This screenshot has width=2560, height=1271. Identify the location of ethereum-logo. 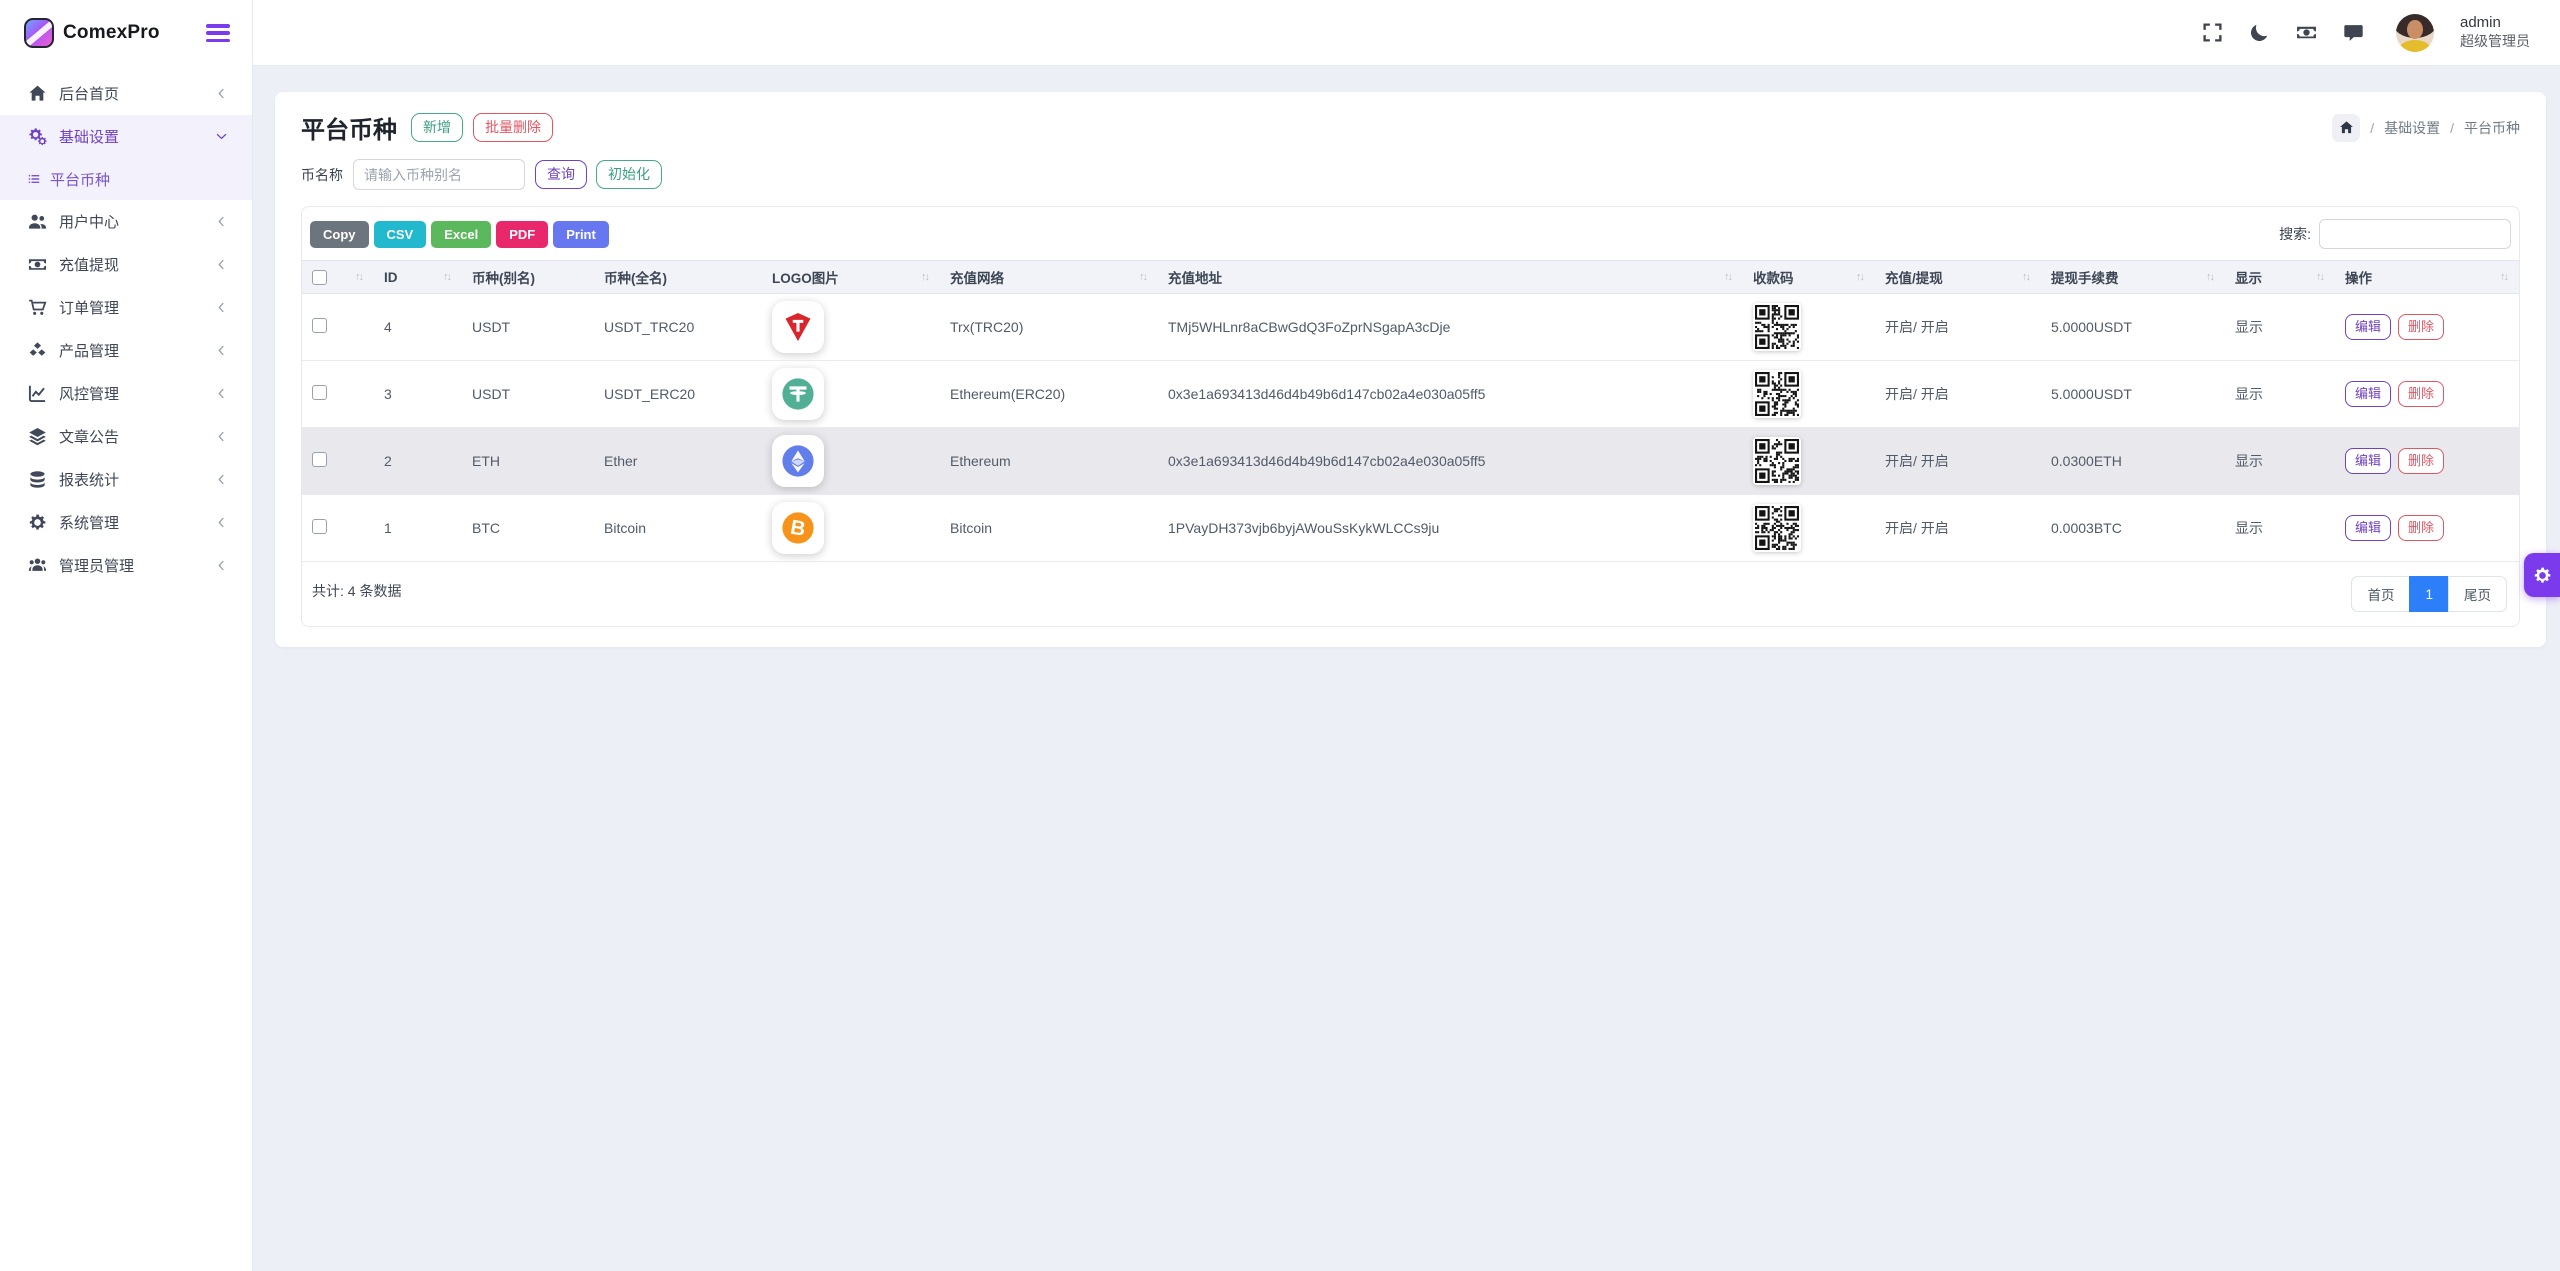
(798, 461).